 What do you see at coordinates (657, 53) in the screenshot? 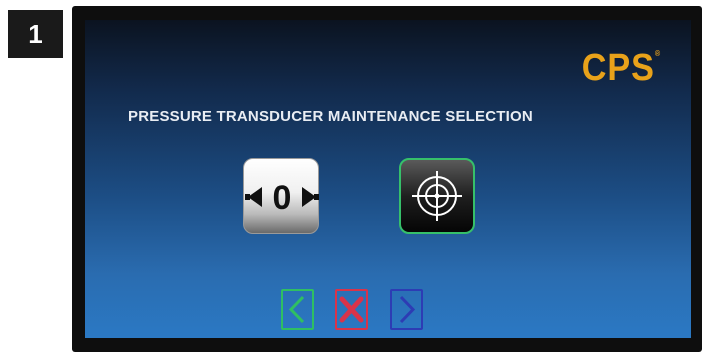
I see `logo-registered-mark: ®` at bounding box center [657, 53].